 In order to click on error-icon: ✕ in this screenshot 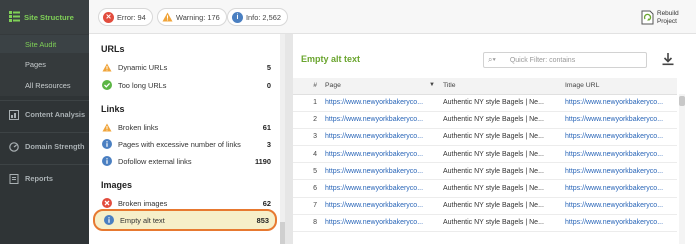, I will do `click(108, 17)`.